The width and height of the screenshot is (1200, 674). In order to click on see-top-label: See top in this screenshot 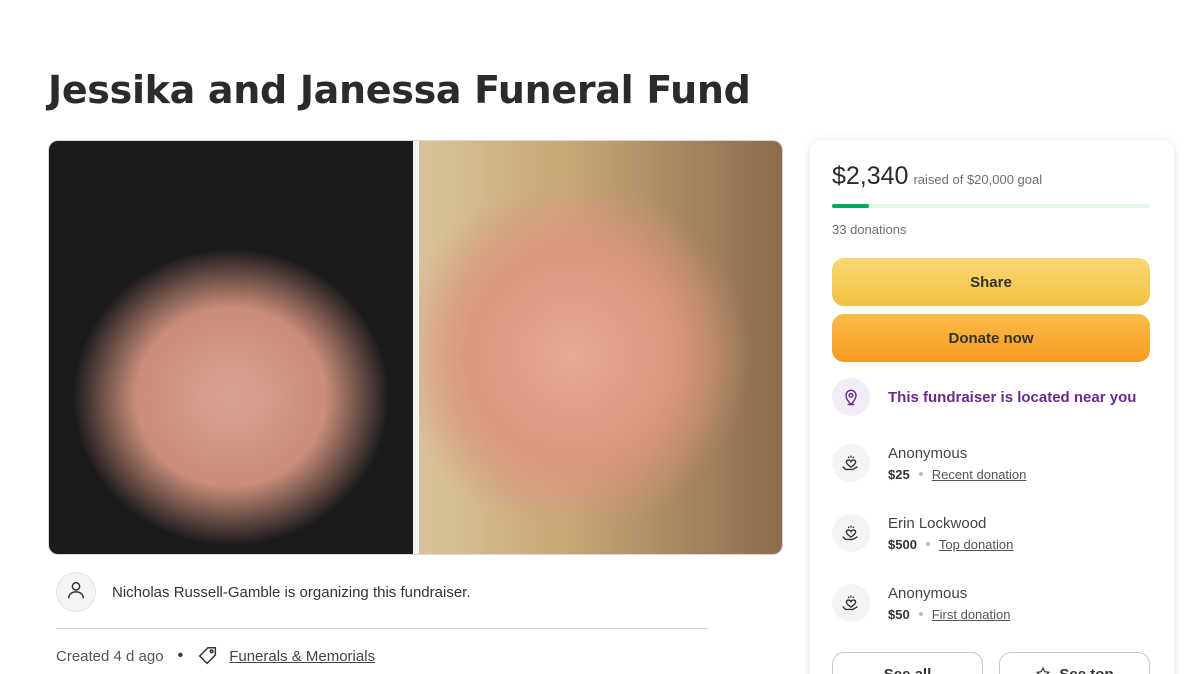, I will do `click(1086, 669)`.